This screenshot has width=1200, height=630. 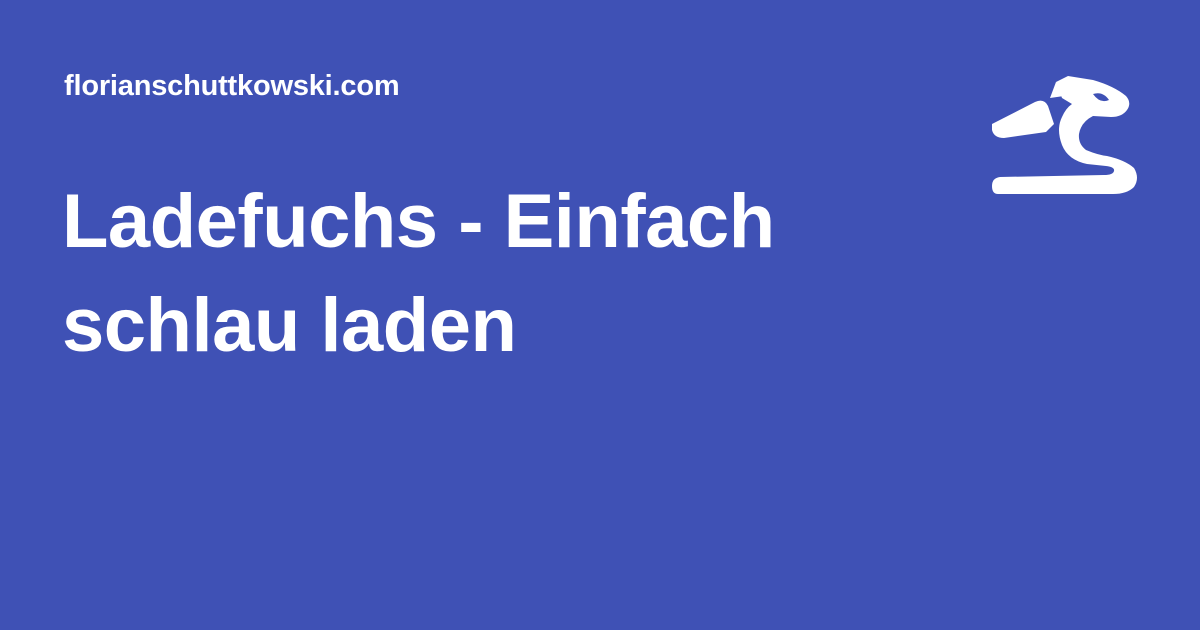 What do you see at coordinates (232, 86) in the screenshot?
I see `site-domain: florianschuttkowski.com` at bounding box center [232, 86].